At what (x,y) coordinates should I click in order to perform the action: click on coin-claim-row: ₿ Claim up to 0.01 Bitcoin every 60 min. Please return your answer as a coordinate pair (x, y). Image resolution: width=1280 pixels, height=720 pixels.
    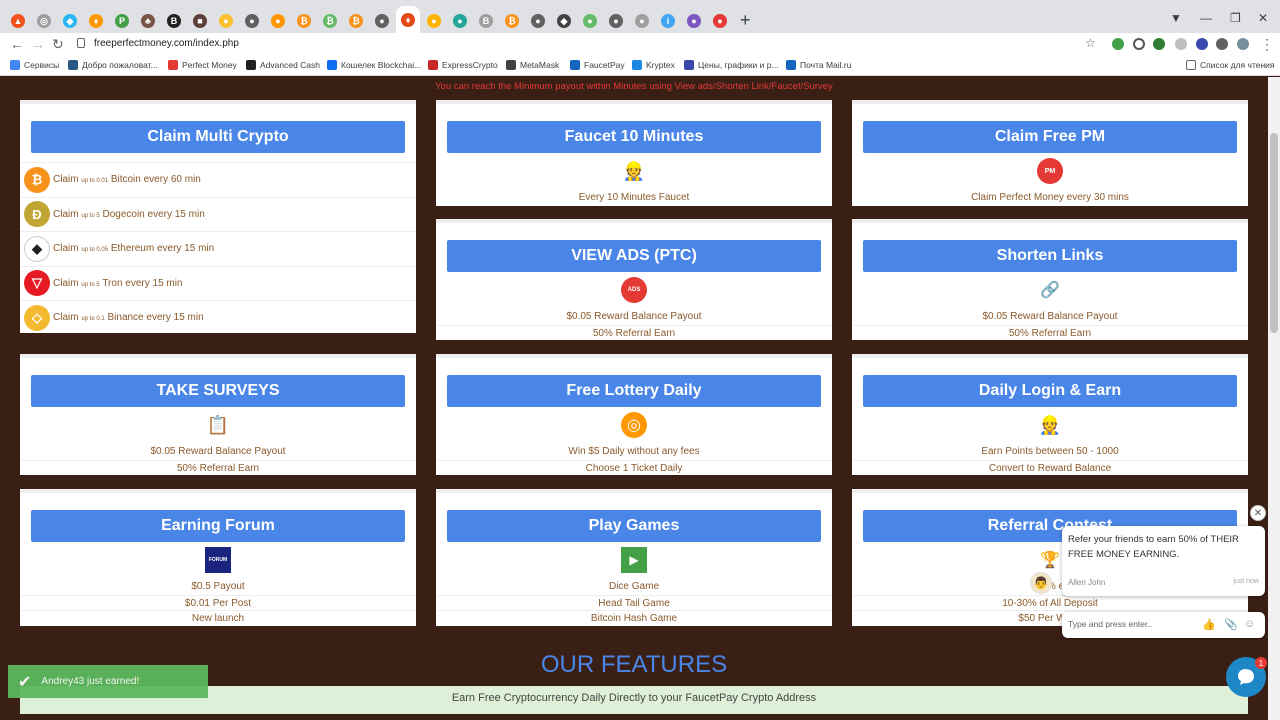
    Looking at the image, I should click on (218, 179).